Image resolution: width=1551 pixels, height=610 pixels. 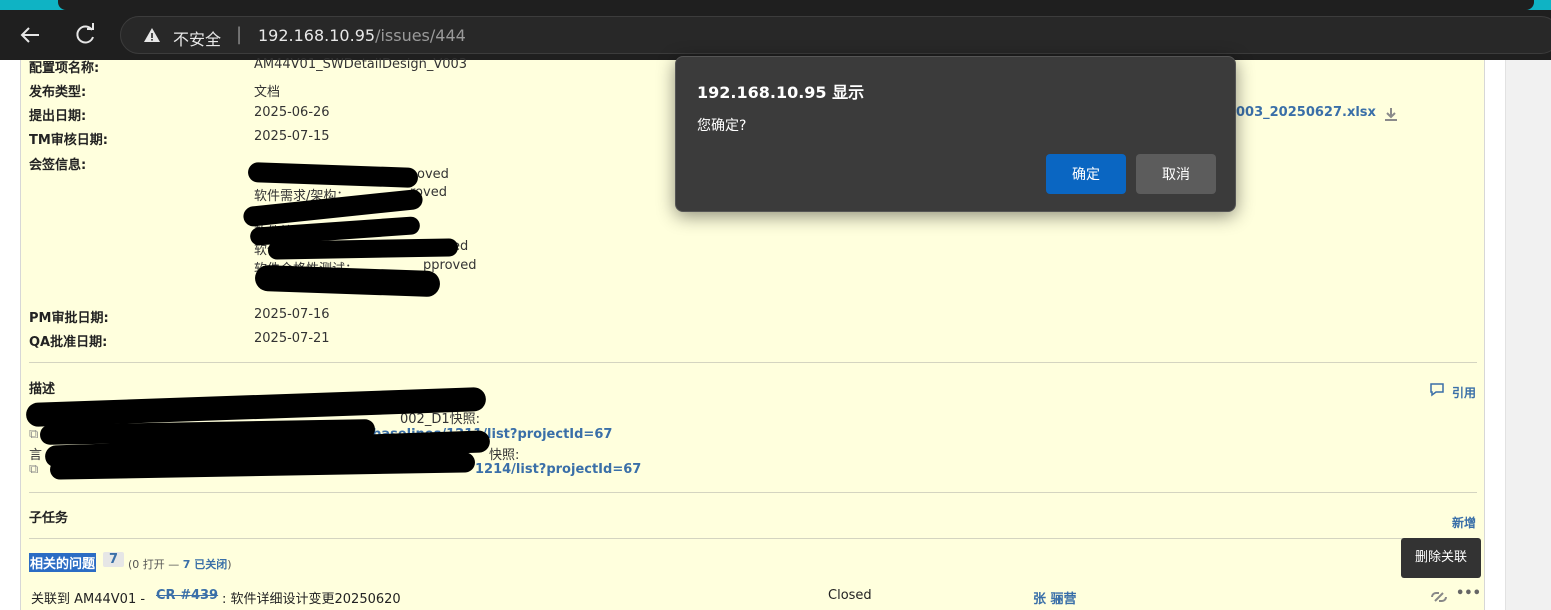 I want to click on config-item-label: 配置项名称:, so click(x=64, y=68).